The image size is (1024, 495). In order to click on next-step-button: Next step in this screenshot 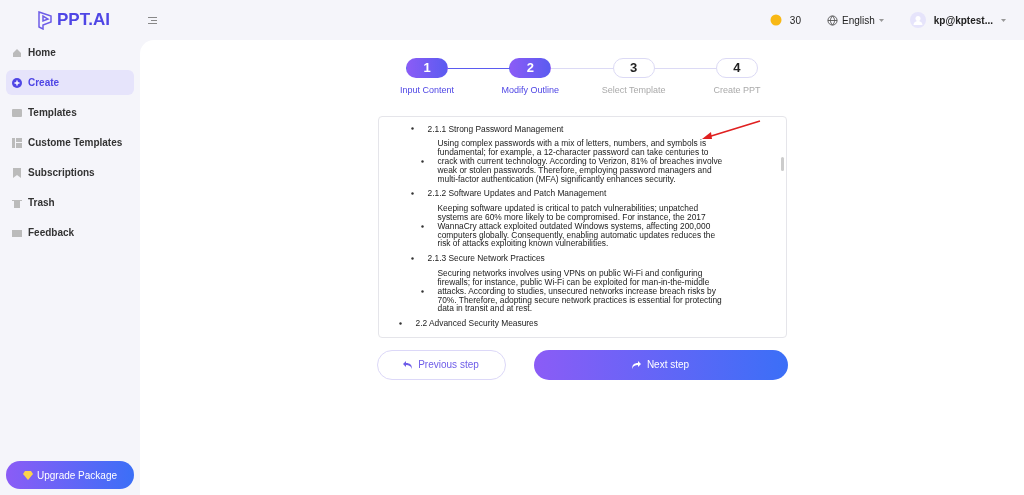, I will do `click(660, 364)`.